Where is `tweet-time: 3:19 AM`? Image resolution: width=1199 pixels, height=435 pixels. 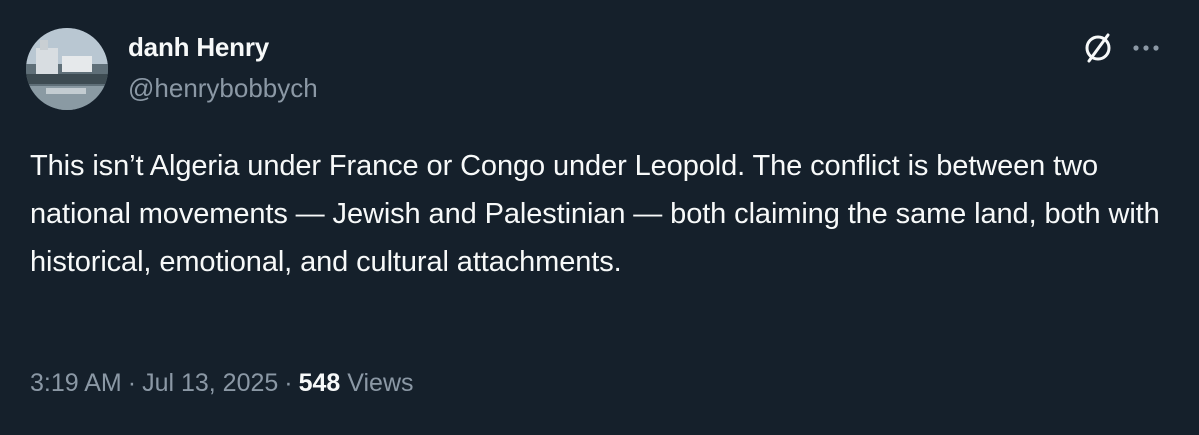
tweet-time: 3:19 AM is located at coordinates (76, 383).